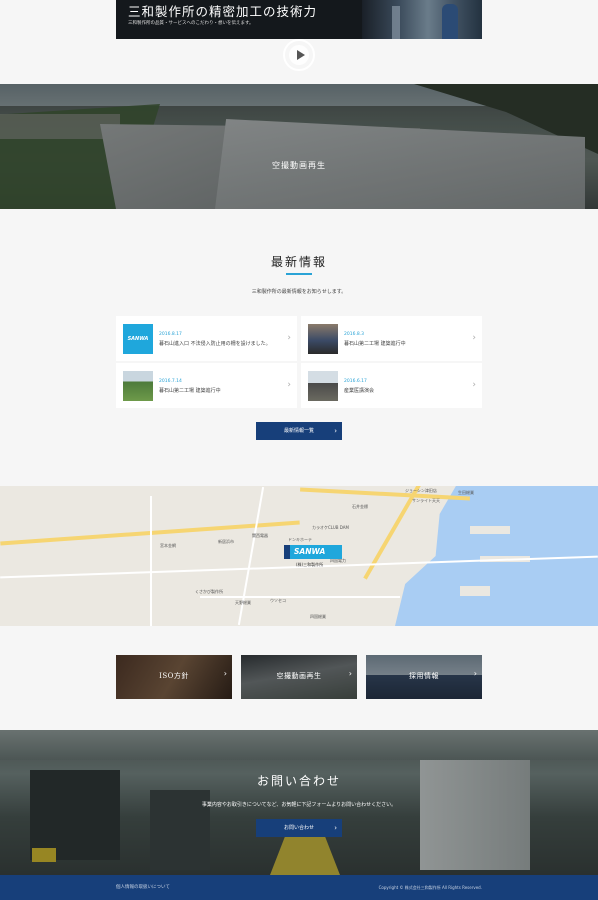 The width and height of the screenshot is (598, 900). I want to click on tile-iso-policy: ISO方針 ›, so click(174, 677).